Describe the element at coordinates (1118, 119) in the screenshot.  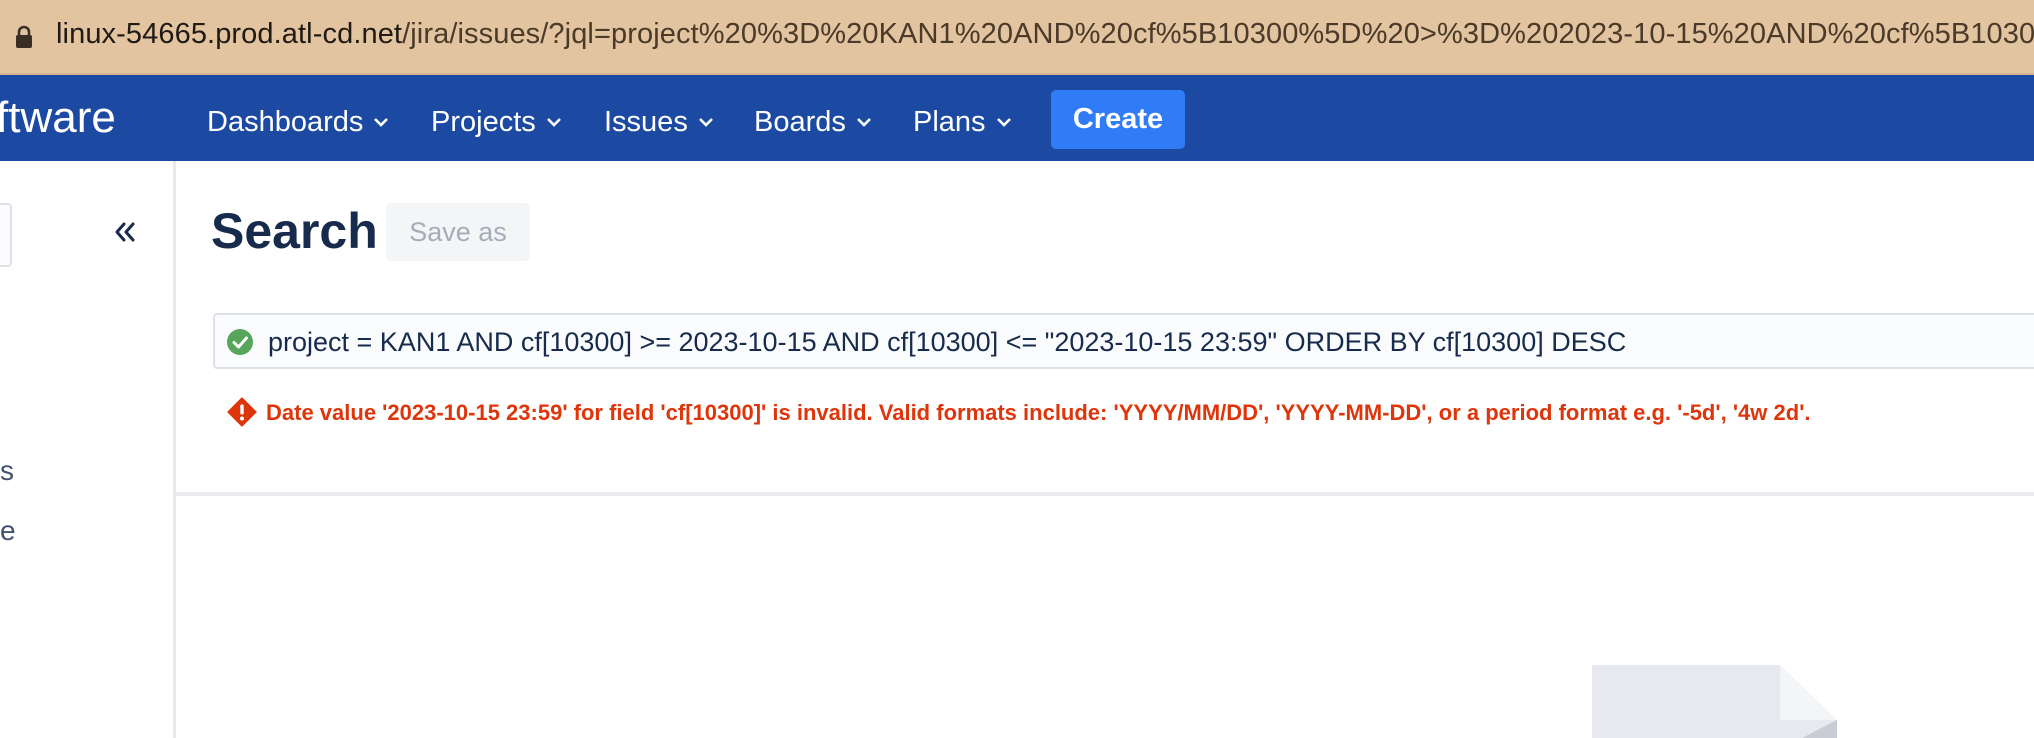
I see `create-button: Create` at that location.